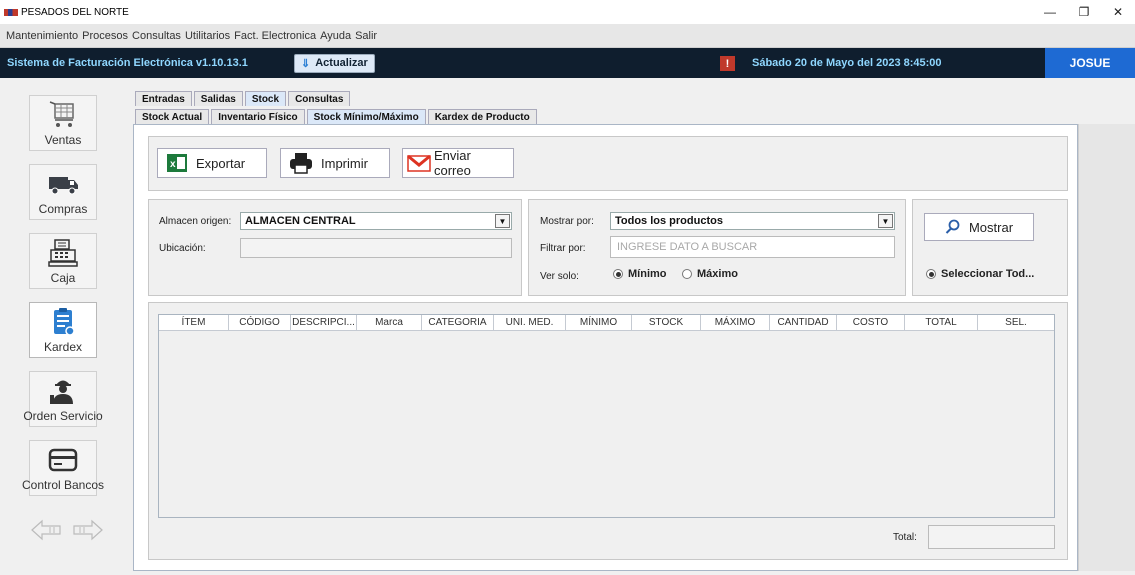 The height and width of the screenshot is (575, 1135). I want to click on sidebar-item-ventas: Ventas, so click(63, 123).